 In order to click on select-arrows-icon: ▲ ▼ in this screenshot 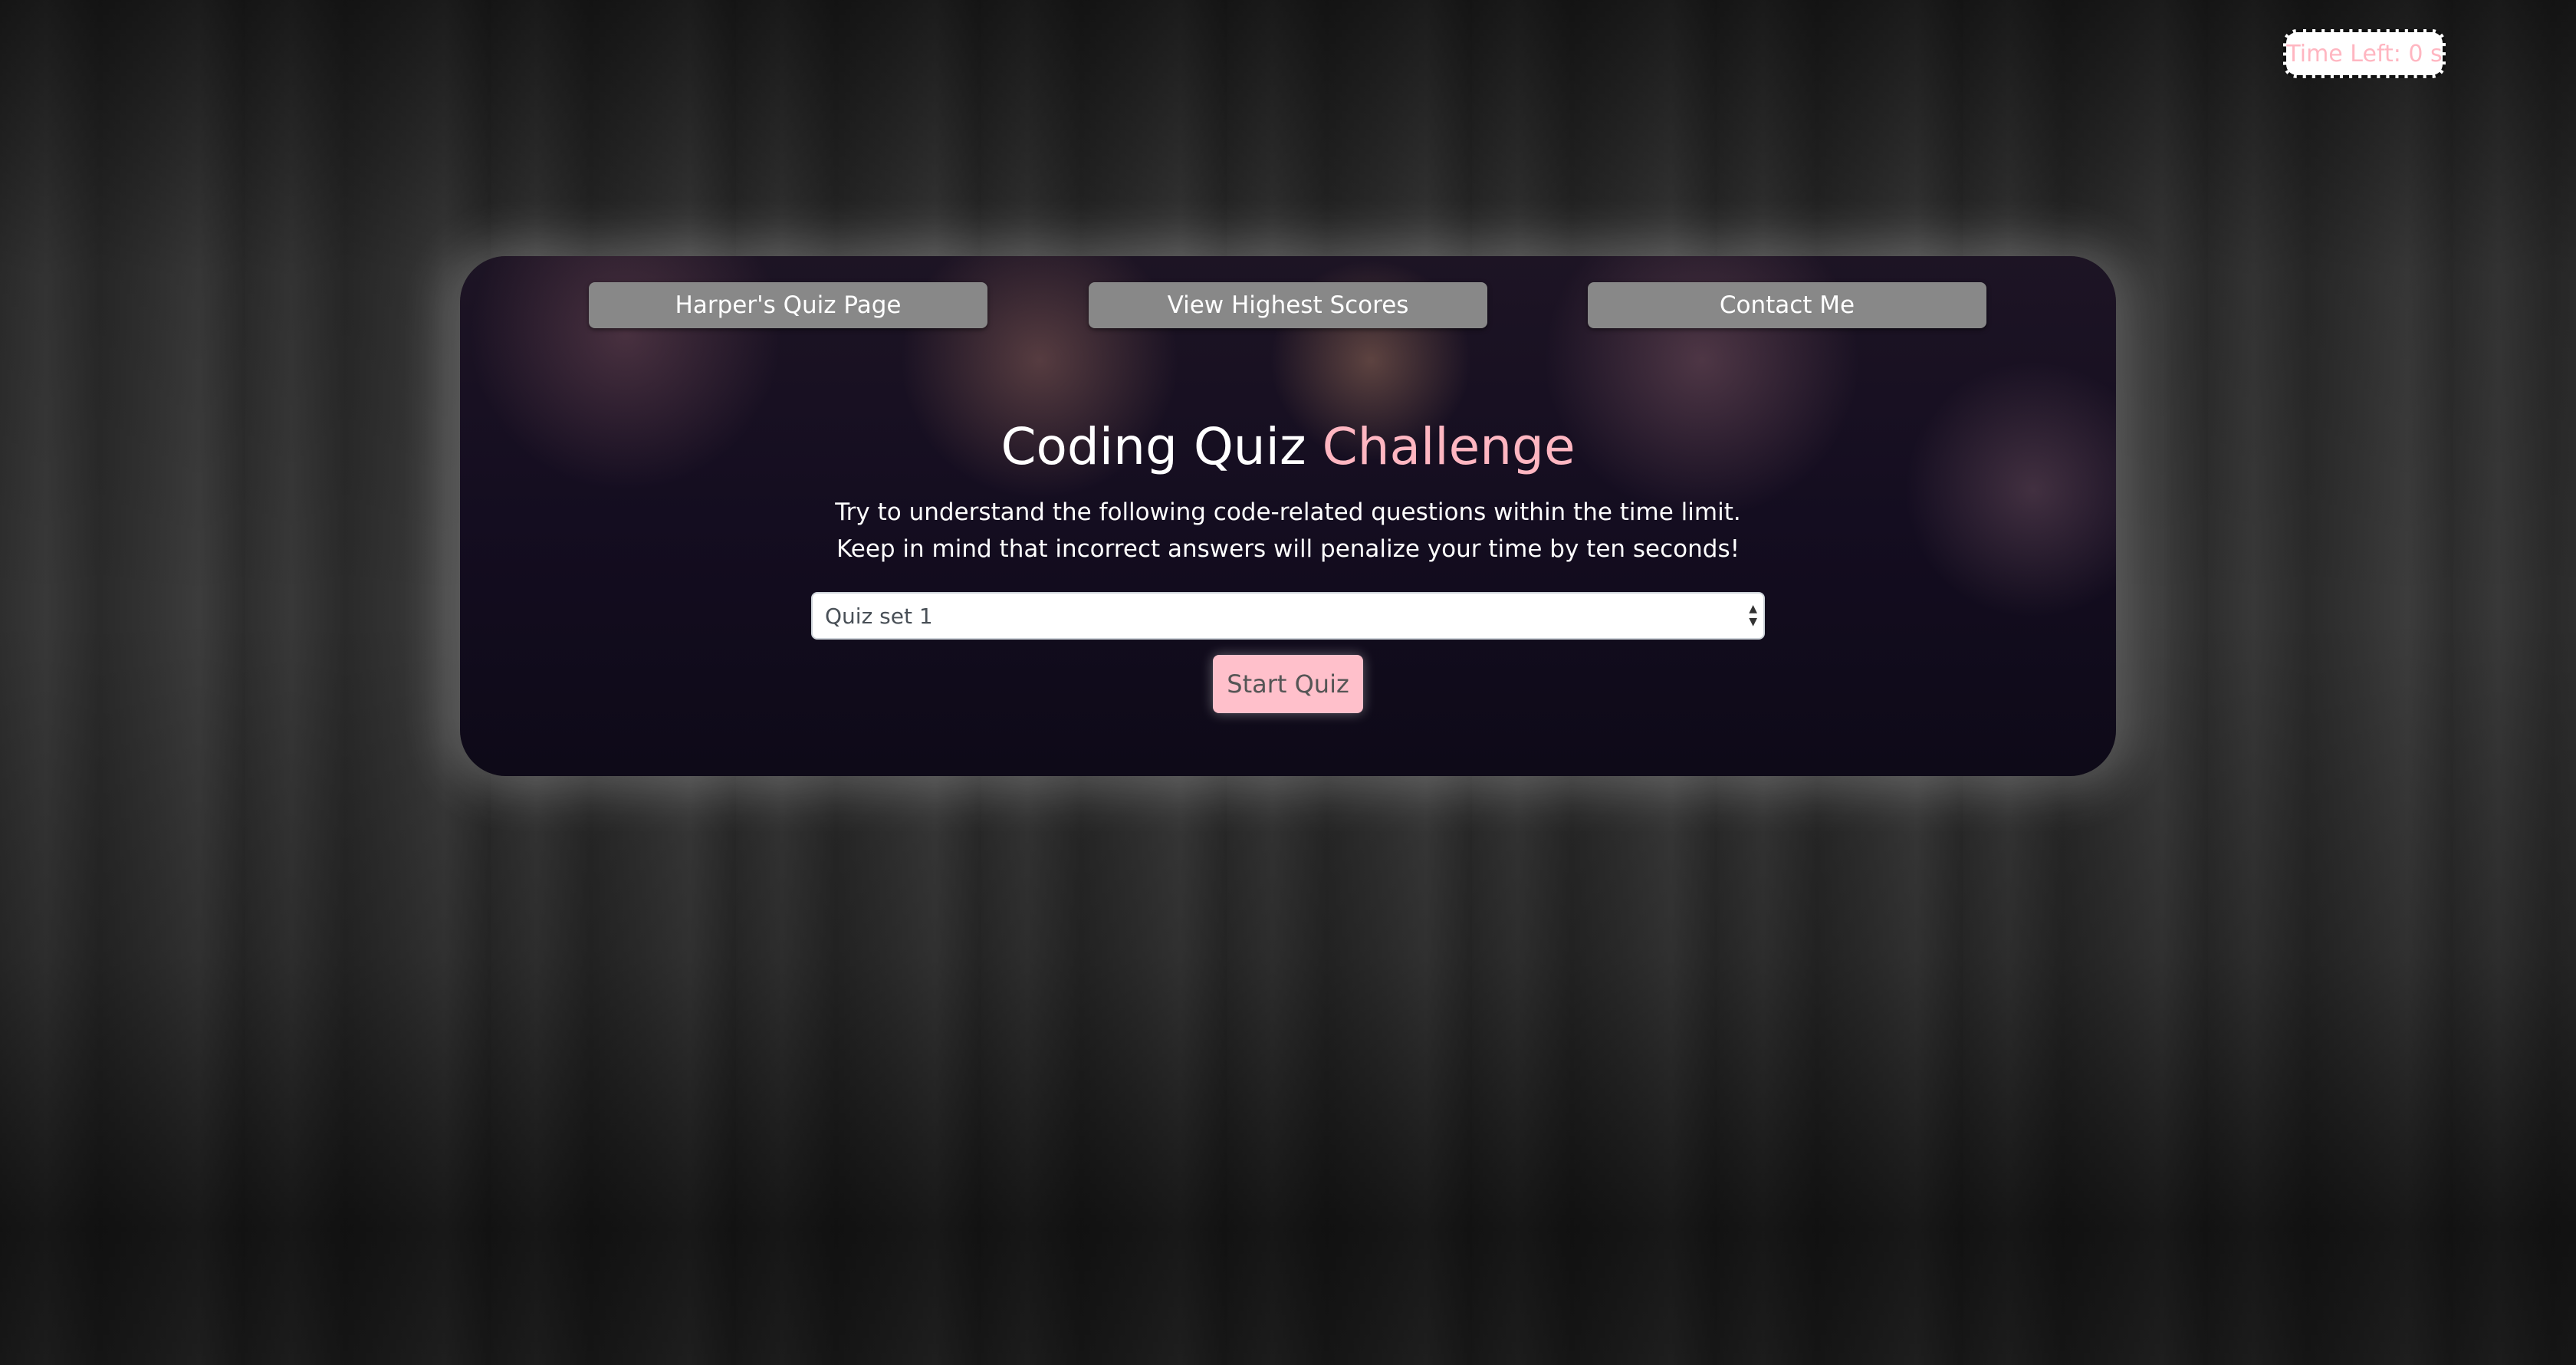, I will do `click(1753, 616)`.